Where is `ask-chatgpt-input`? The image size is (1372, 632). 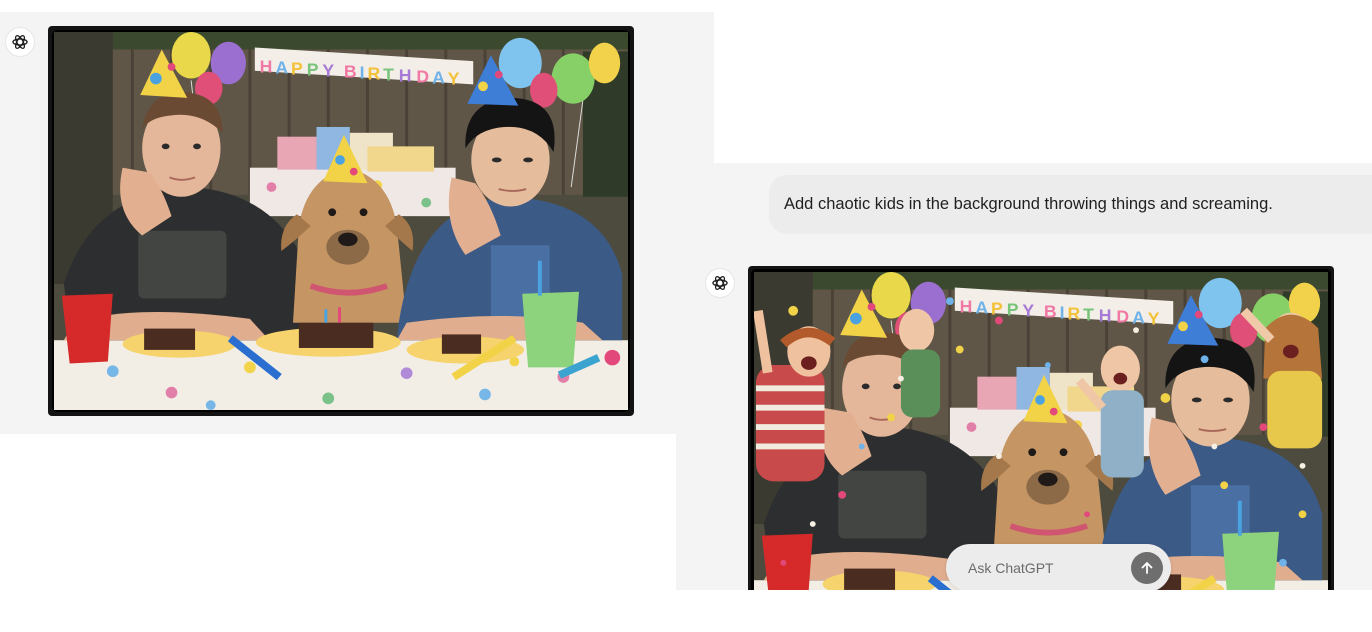 ask-chatgpt-input is located at coordinates (1048, 568).